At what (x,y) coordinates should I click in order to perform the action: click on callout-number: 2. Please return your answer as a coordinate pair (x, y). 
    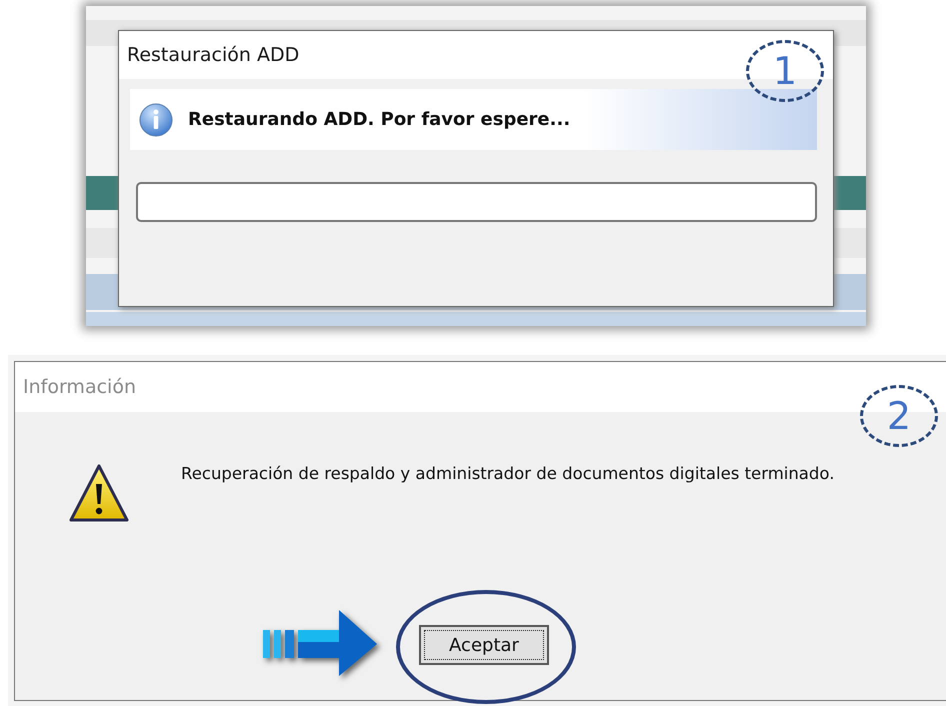
    Looking at the image, I should click on (899, 416).